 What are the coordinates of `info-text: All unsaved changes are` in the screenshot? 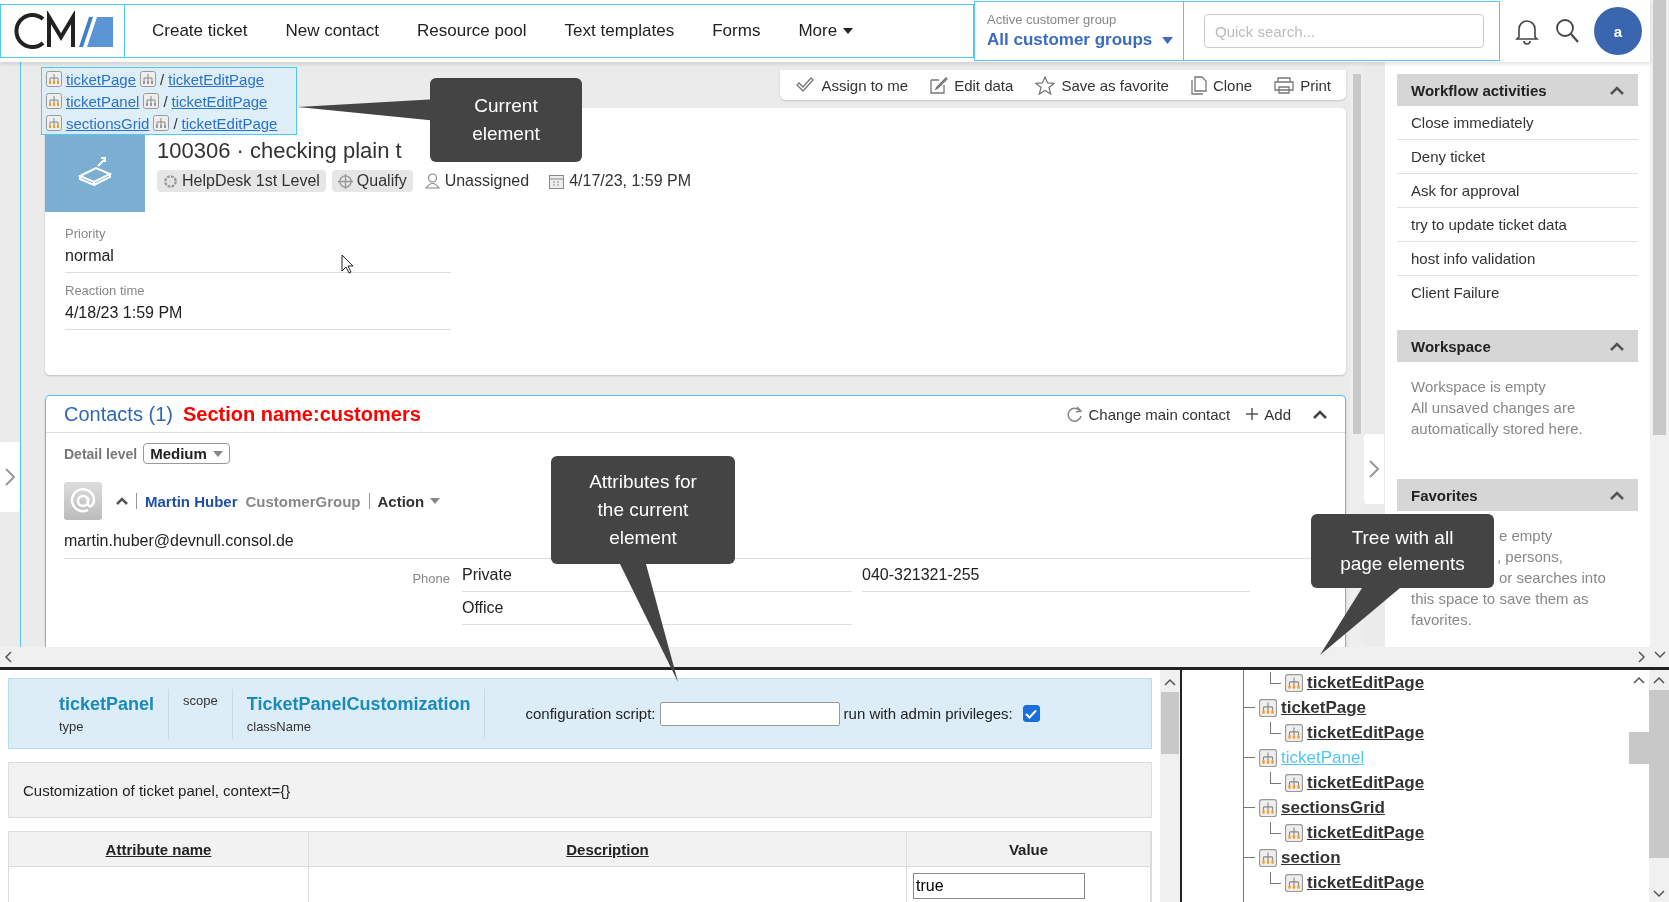 It's located at (1493, 408).